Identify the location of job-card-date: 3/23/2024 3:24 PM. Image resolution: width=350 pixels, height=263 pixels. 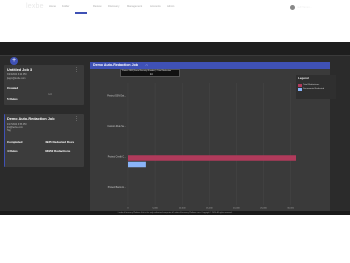
(17, 75).